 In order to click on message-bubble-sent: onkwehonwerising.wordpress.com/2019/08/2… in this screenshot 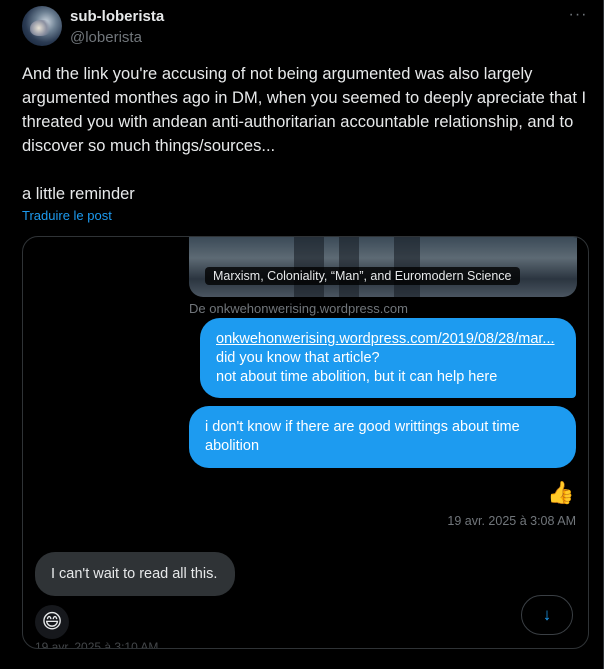, I will do `click(388, 358)`.